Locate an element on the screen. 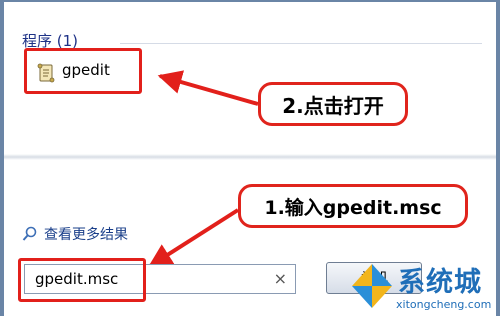  site-watermark: 系统城 xitongcheng.com is located at coordinates (421, 286).